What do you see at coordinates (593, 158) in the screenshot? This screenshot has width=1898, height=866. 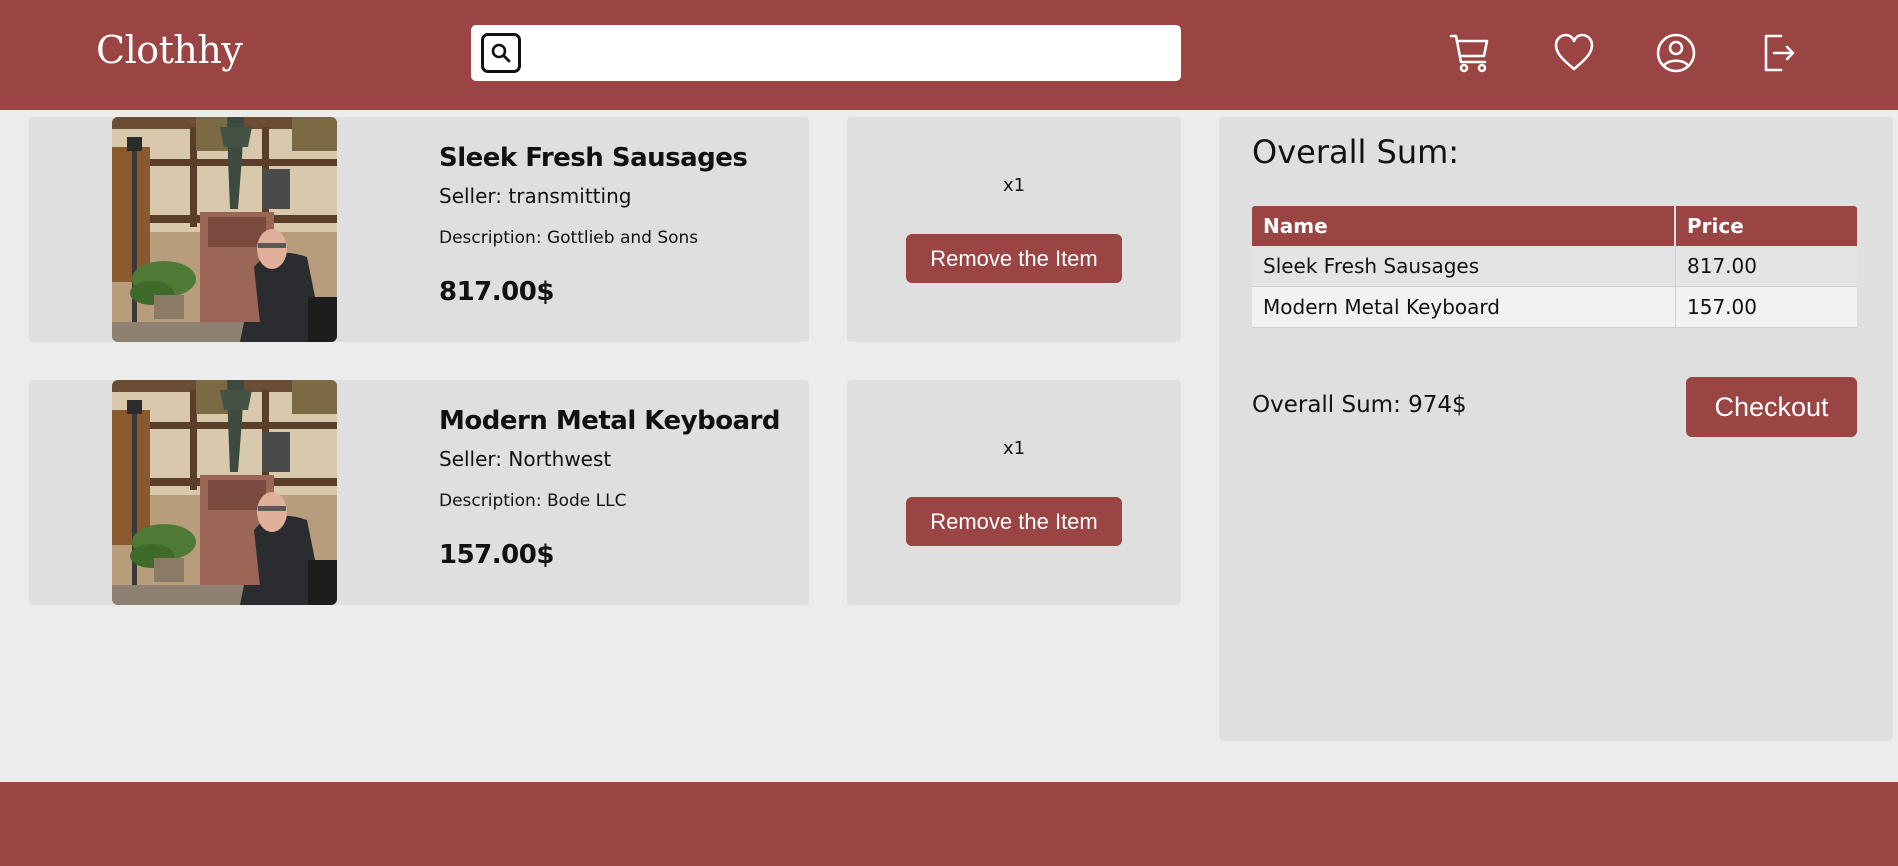 I see `product-name: Sleek Fresh Sausages` at bounding box center [593, 158].